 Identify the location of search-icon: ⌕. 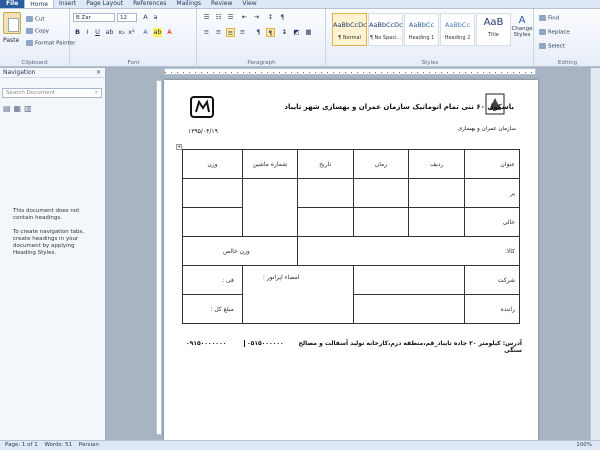
(96, 93).